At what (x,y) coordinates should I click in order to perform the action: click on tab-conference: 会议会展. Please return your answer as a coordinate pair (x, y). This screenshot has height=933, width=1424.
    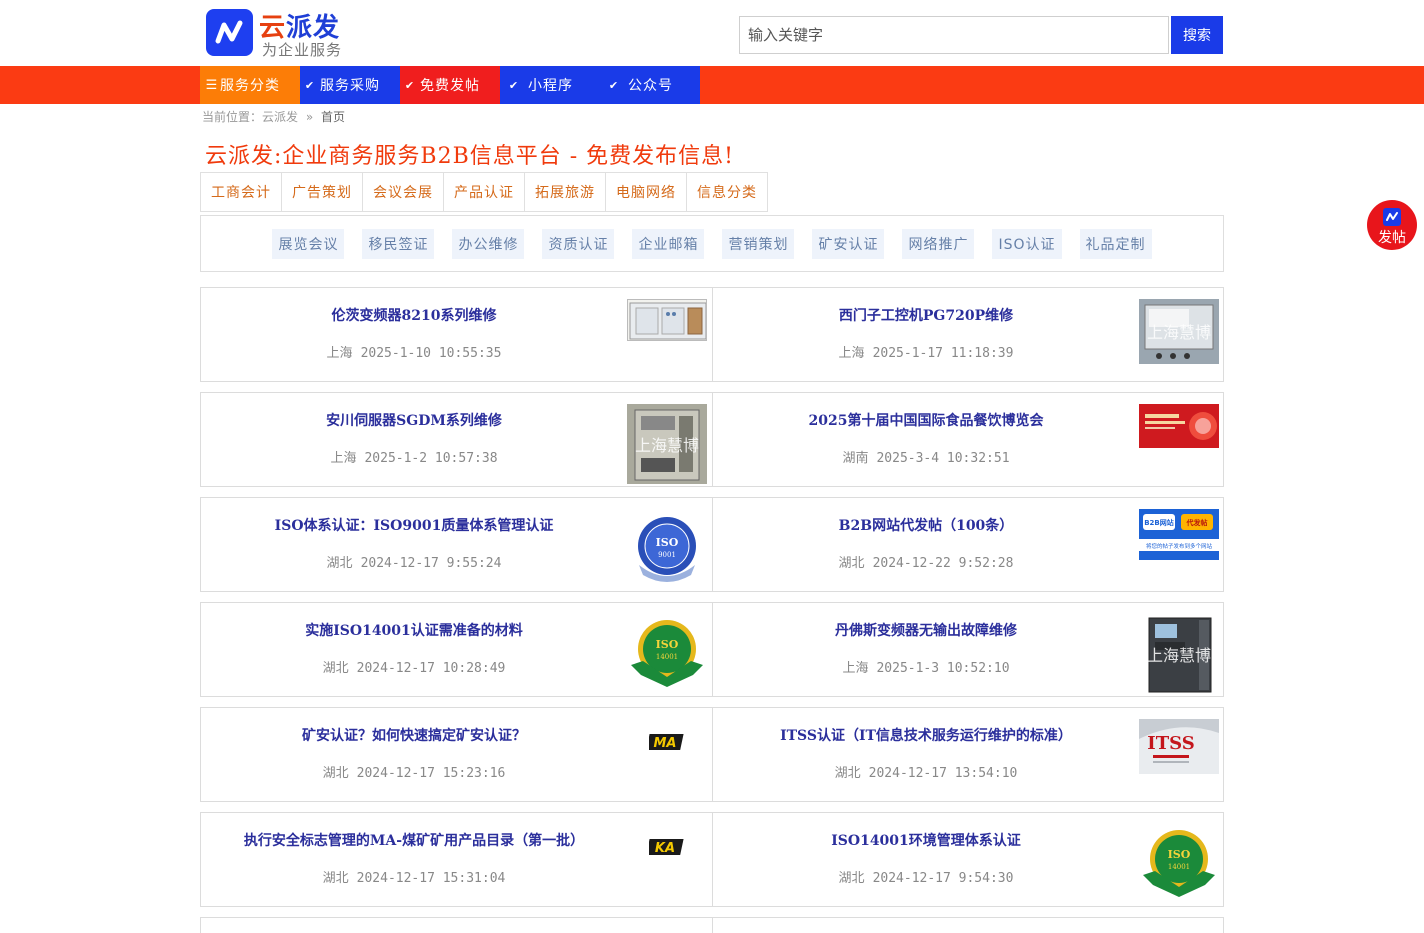
    Looking at the image, I should click on (402, 192).